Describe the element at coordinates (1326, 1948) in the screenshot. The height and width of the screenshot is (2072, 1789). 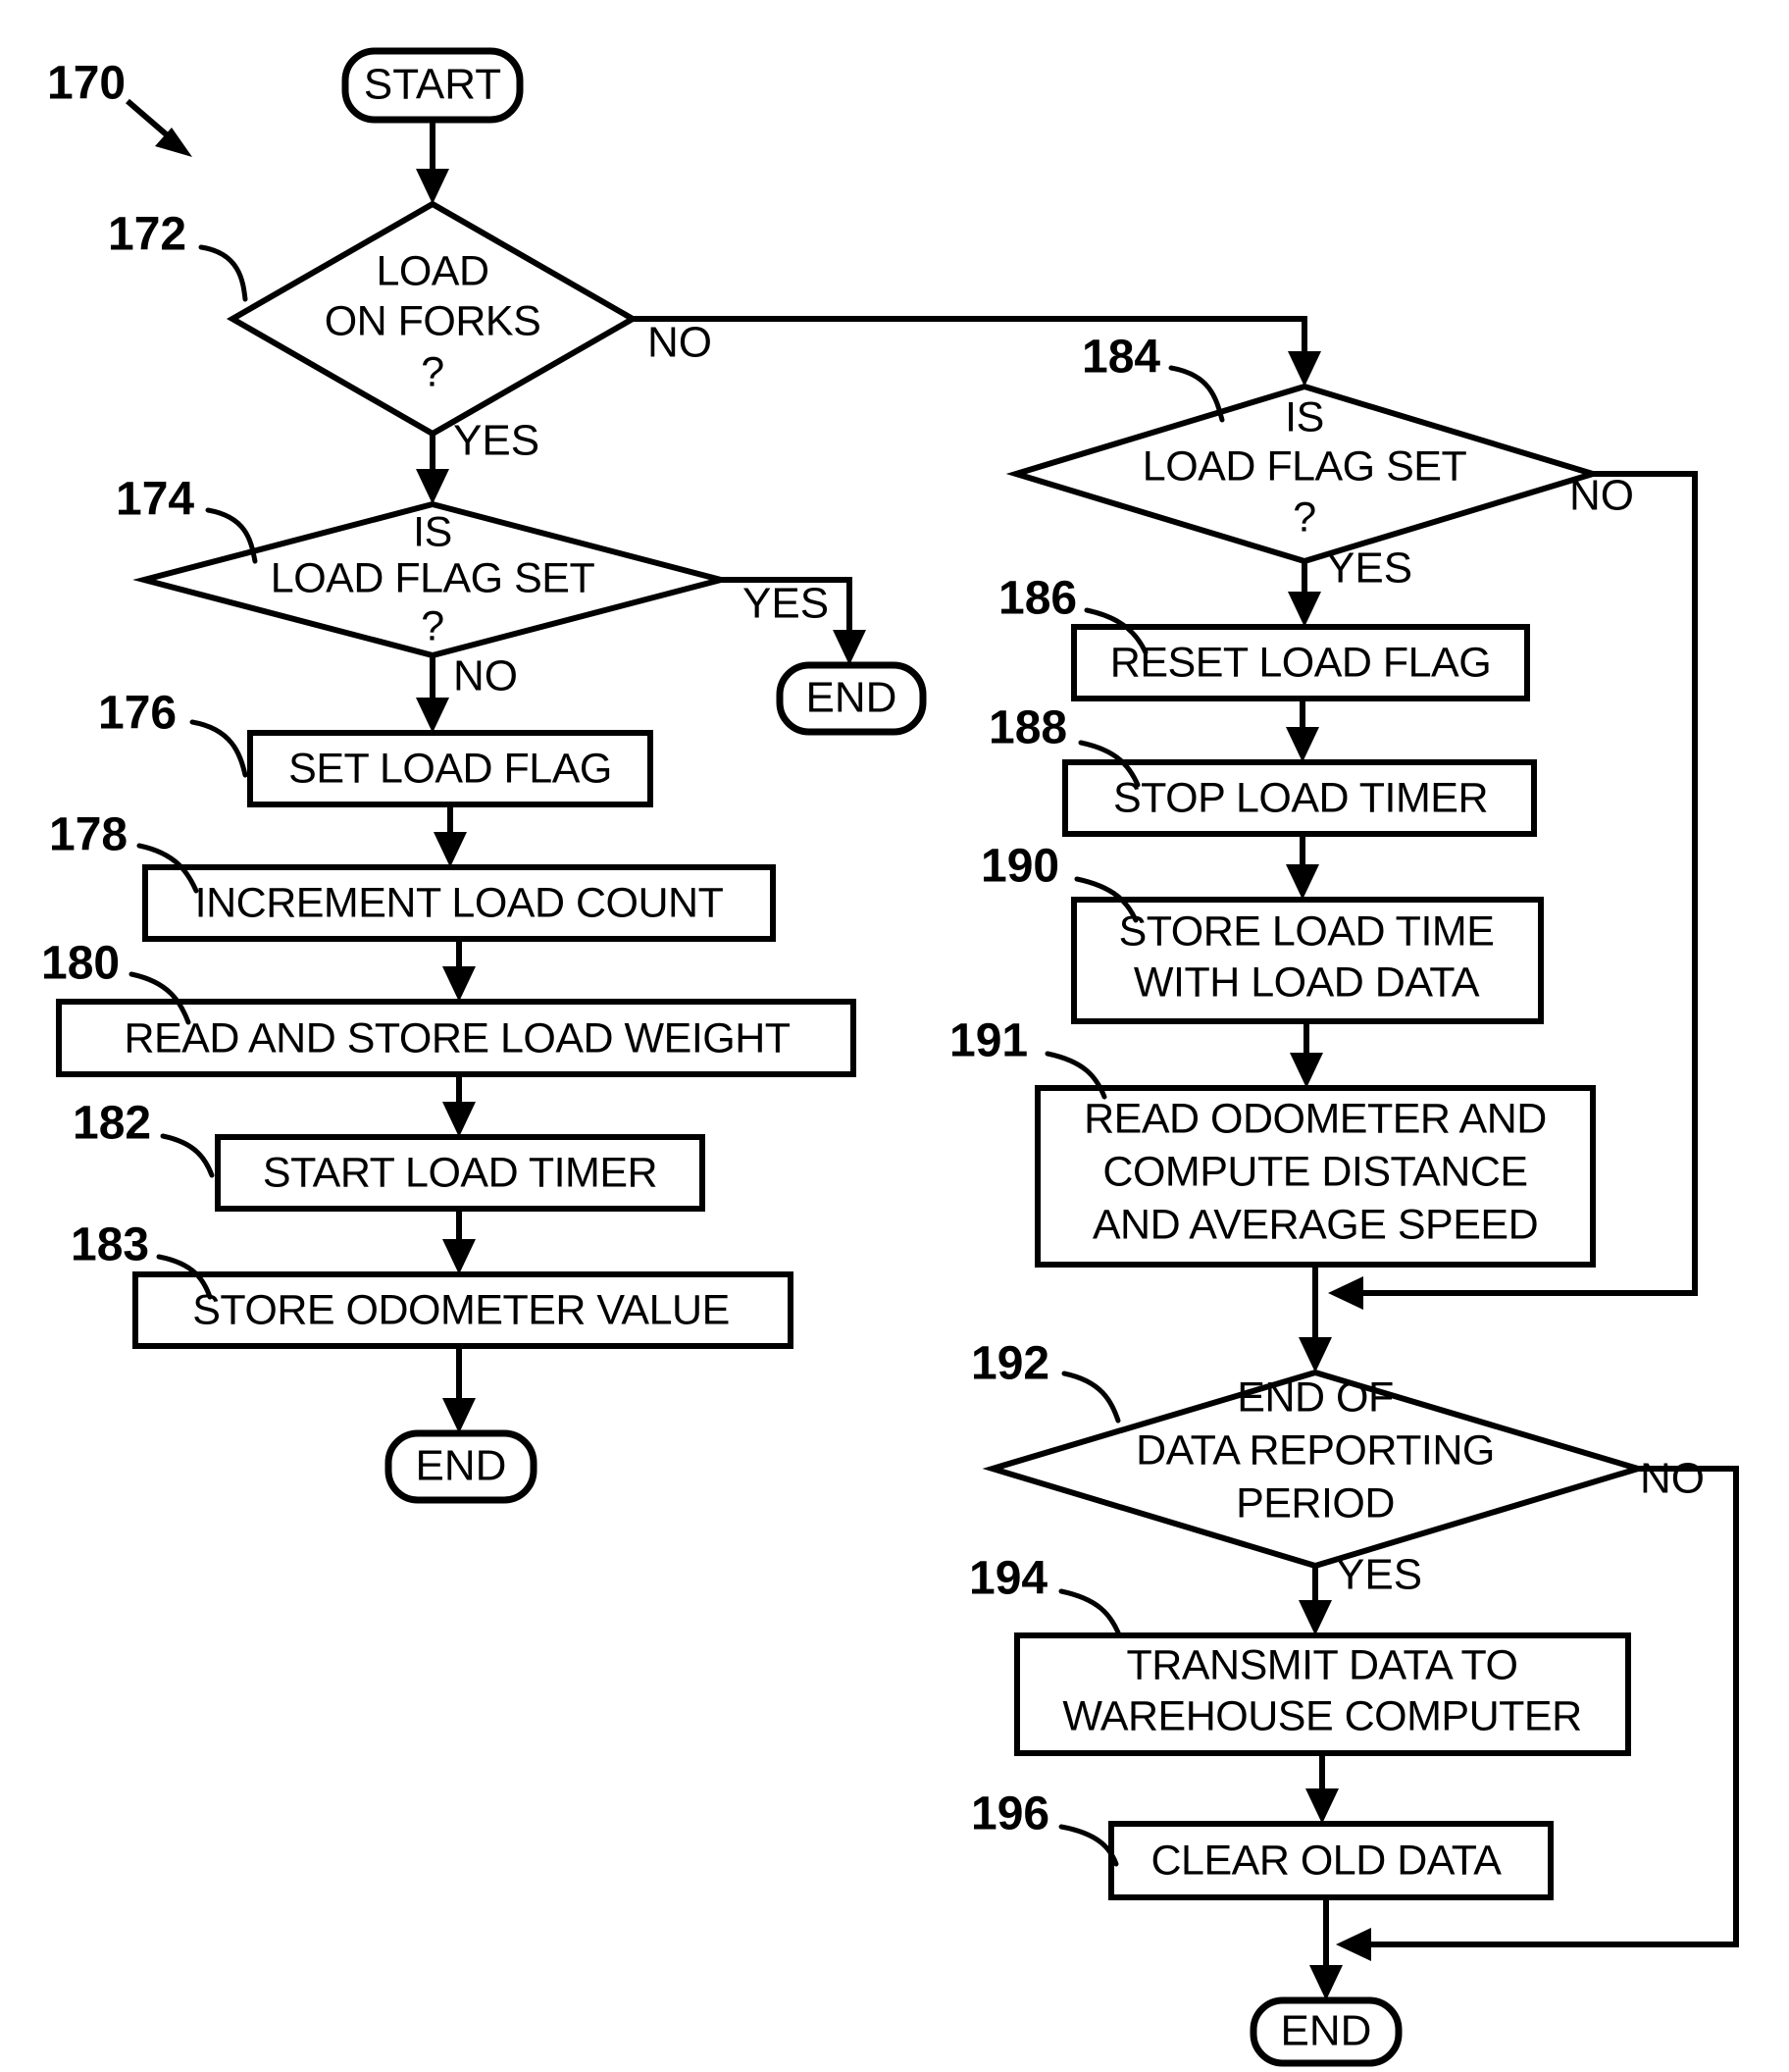
I see `edge-196-end` at that location.